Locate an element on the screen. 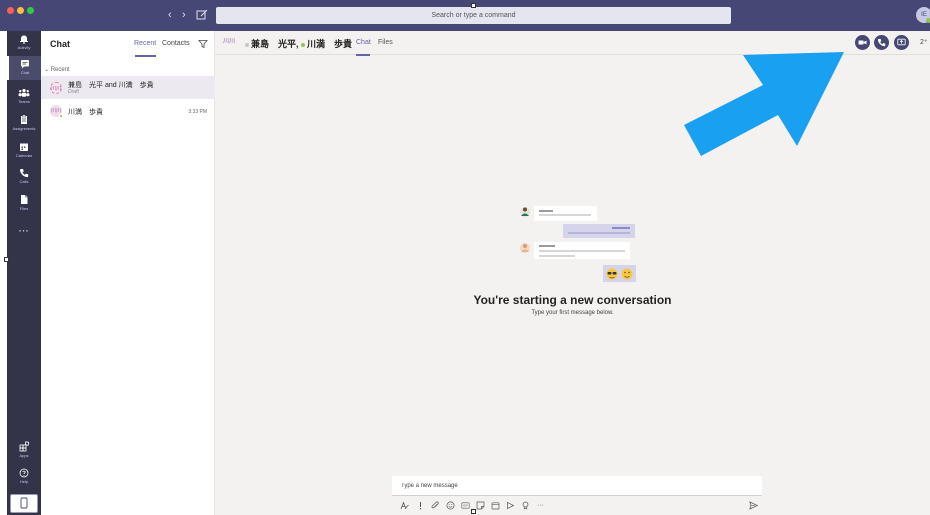 The image size is (930, 515). rail-label-chat: Chat is located at coordinates (25, 72).